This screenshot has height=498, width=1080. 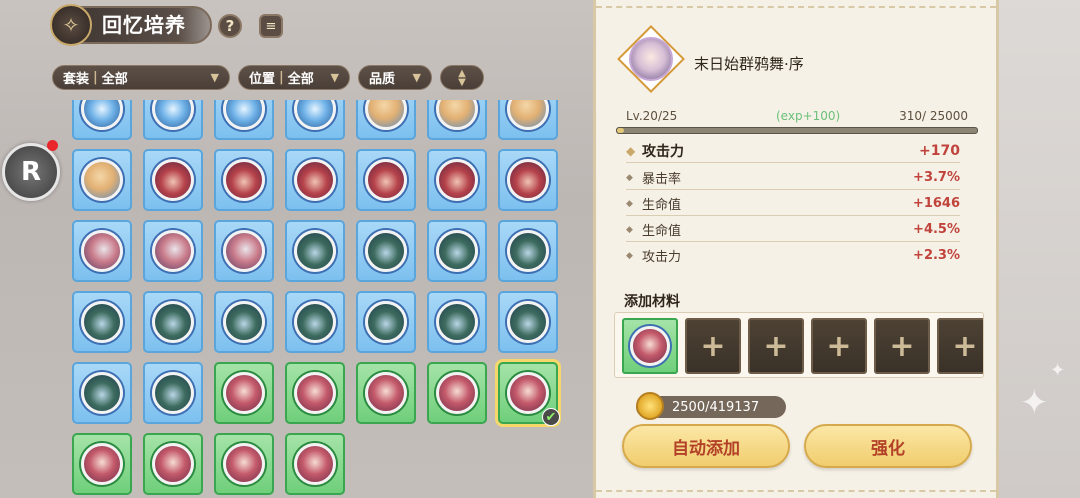 What do you see at coordinates (796, 494) in the screenshot?
I see `panel-border-bottom` at bounding box center [796, 494].